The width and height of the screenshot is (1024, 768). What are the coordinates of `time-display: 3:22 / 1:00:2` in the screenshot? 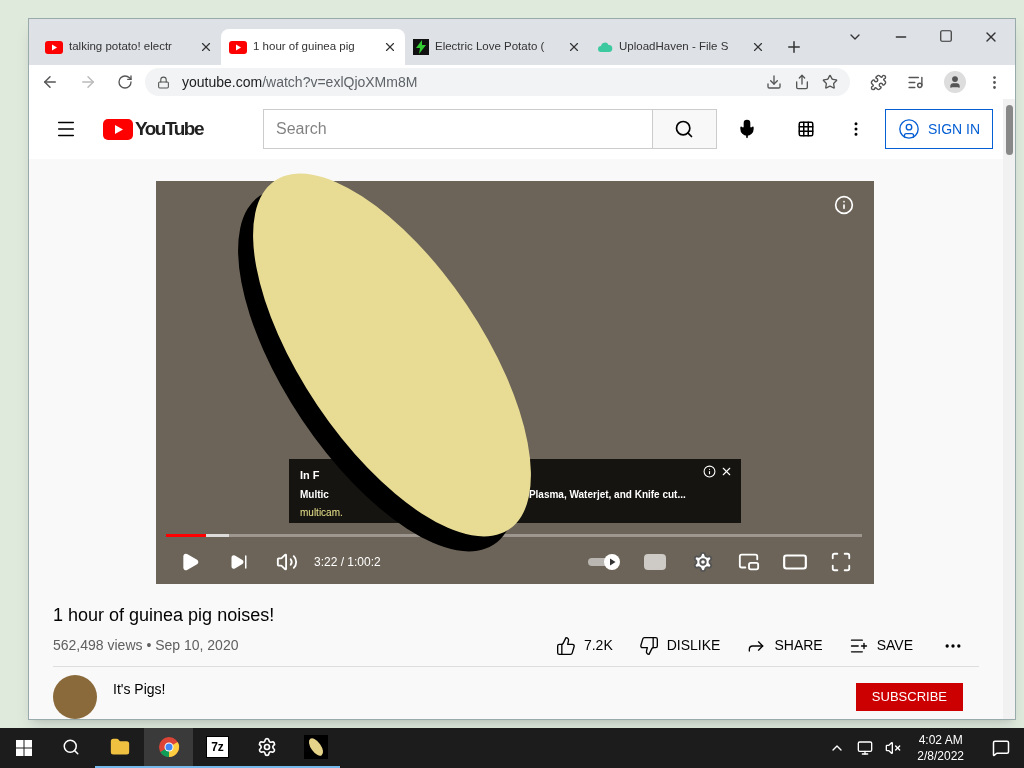 It's located at (347, 562).